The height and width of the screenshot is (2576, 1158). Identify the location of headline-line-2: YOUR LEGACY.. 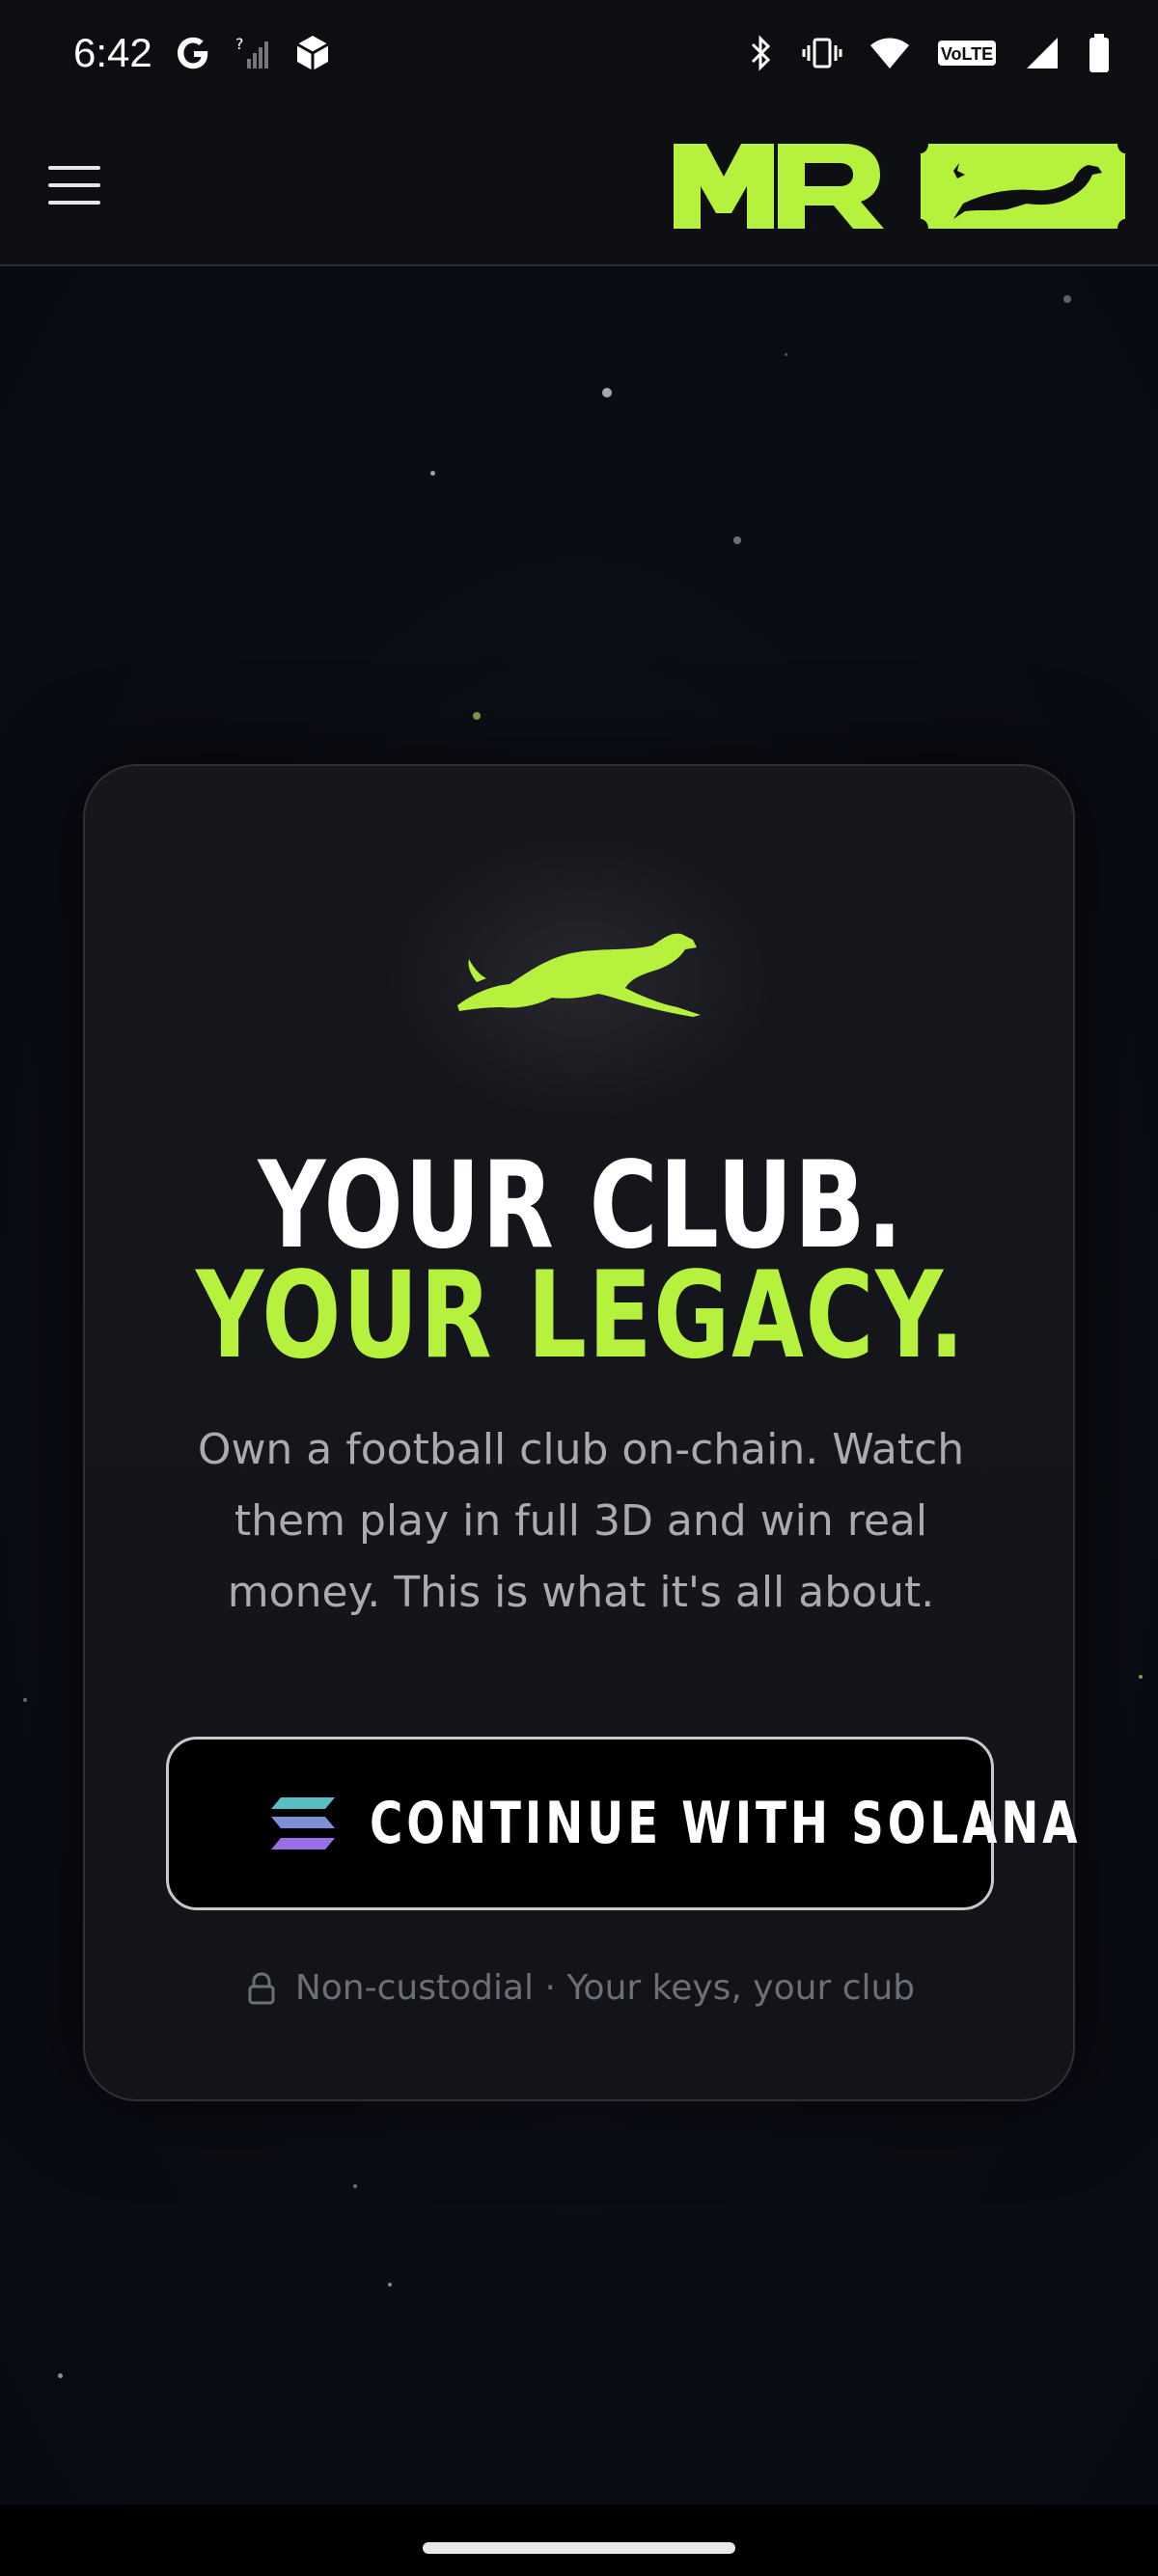
(581, 1316).